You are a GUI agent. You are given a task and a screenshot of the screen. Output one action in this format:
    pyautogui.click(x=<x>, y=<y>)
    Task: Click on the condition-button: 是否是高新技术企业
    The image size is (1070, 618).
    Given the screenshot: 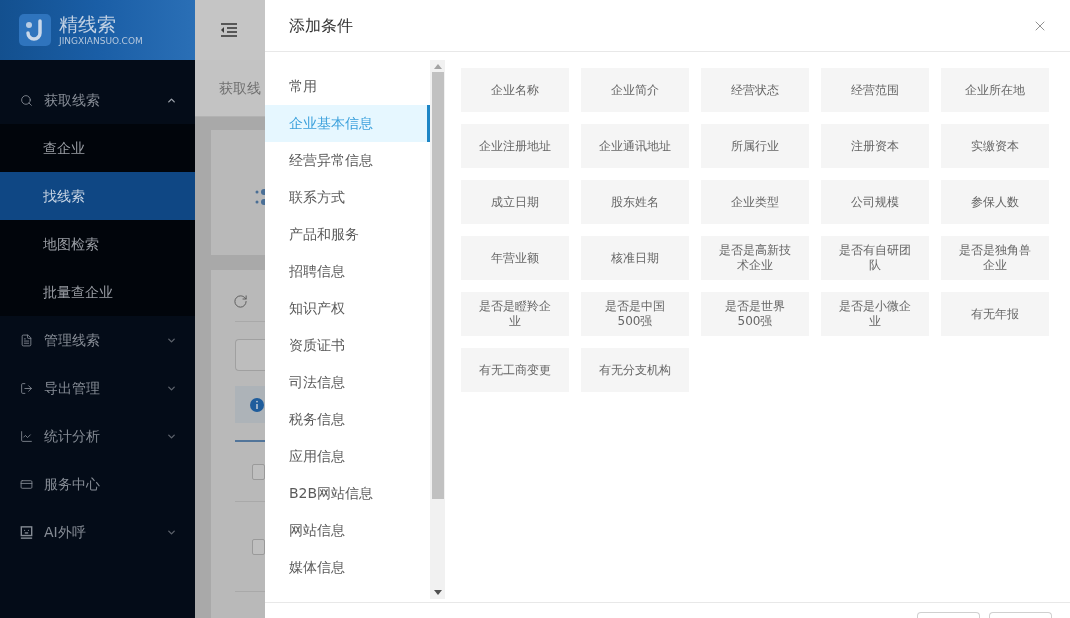 What is the action you would take?
    pyautogui.click(x=755, y=258)
    